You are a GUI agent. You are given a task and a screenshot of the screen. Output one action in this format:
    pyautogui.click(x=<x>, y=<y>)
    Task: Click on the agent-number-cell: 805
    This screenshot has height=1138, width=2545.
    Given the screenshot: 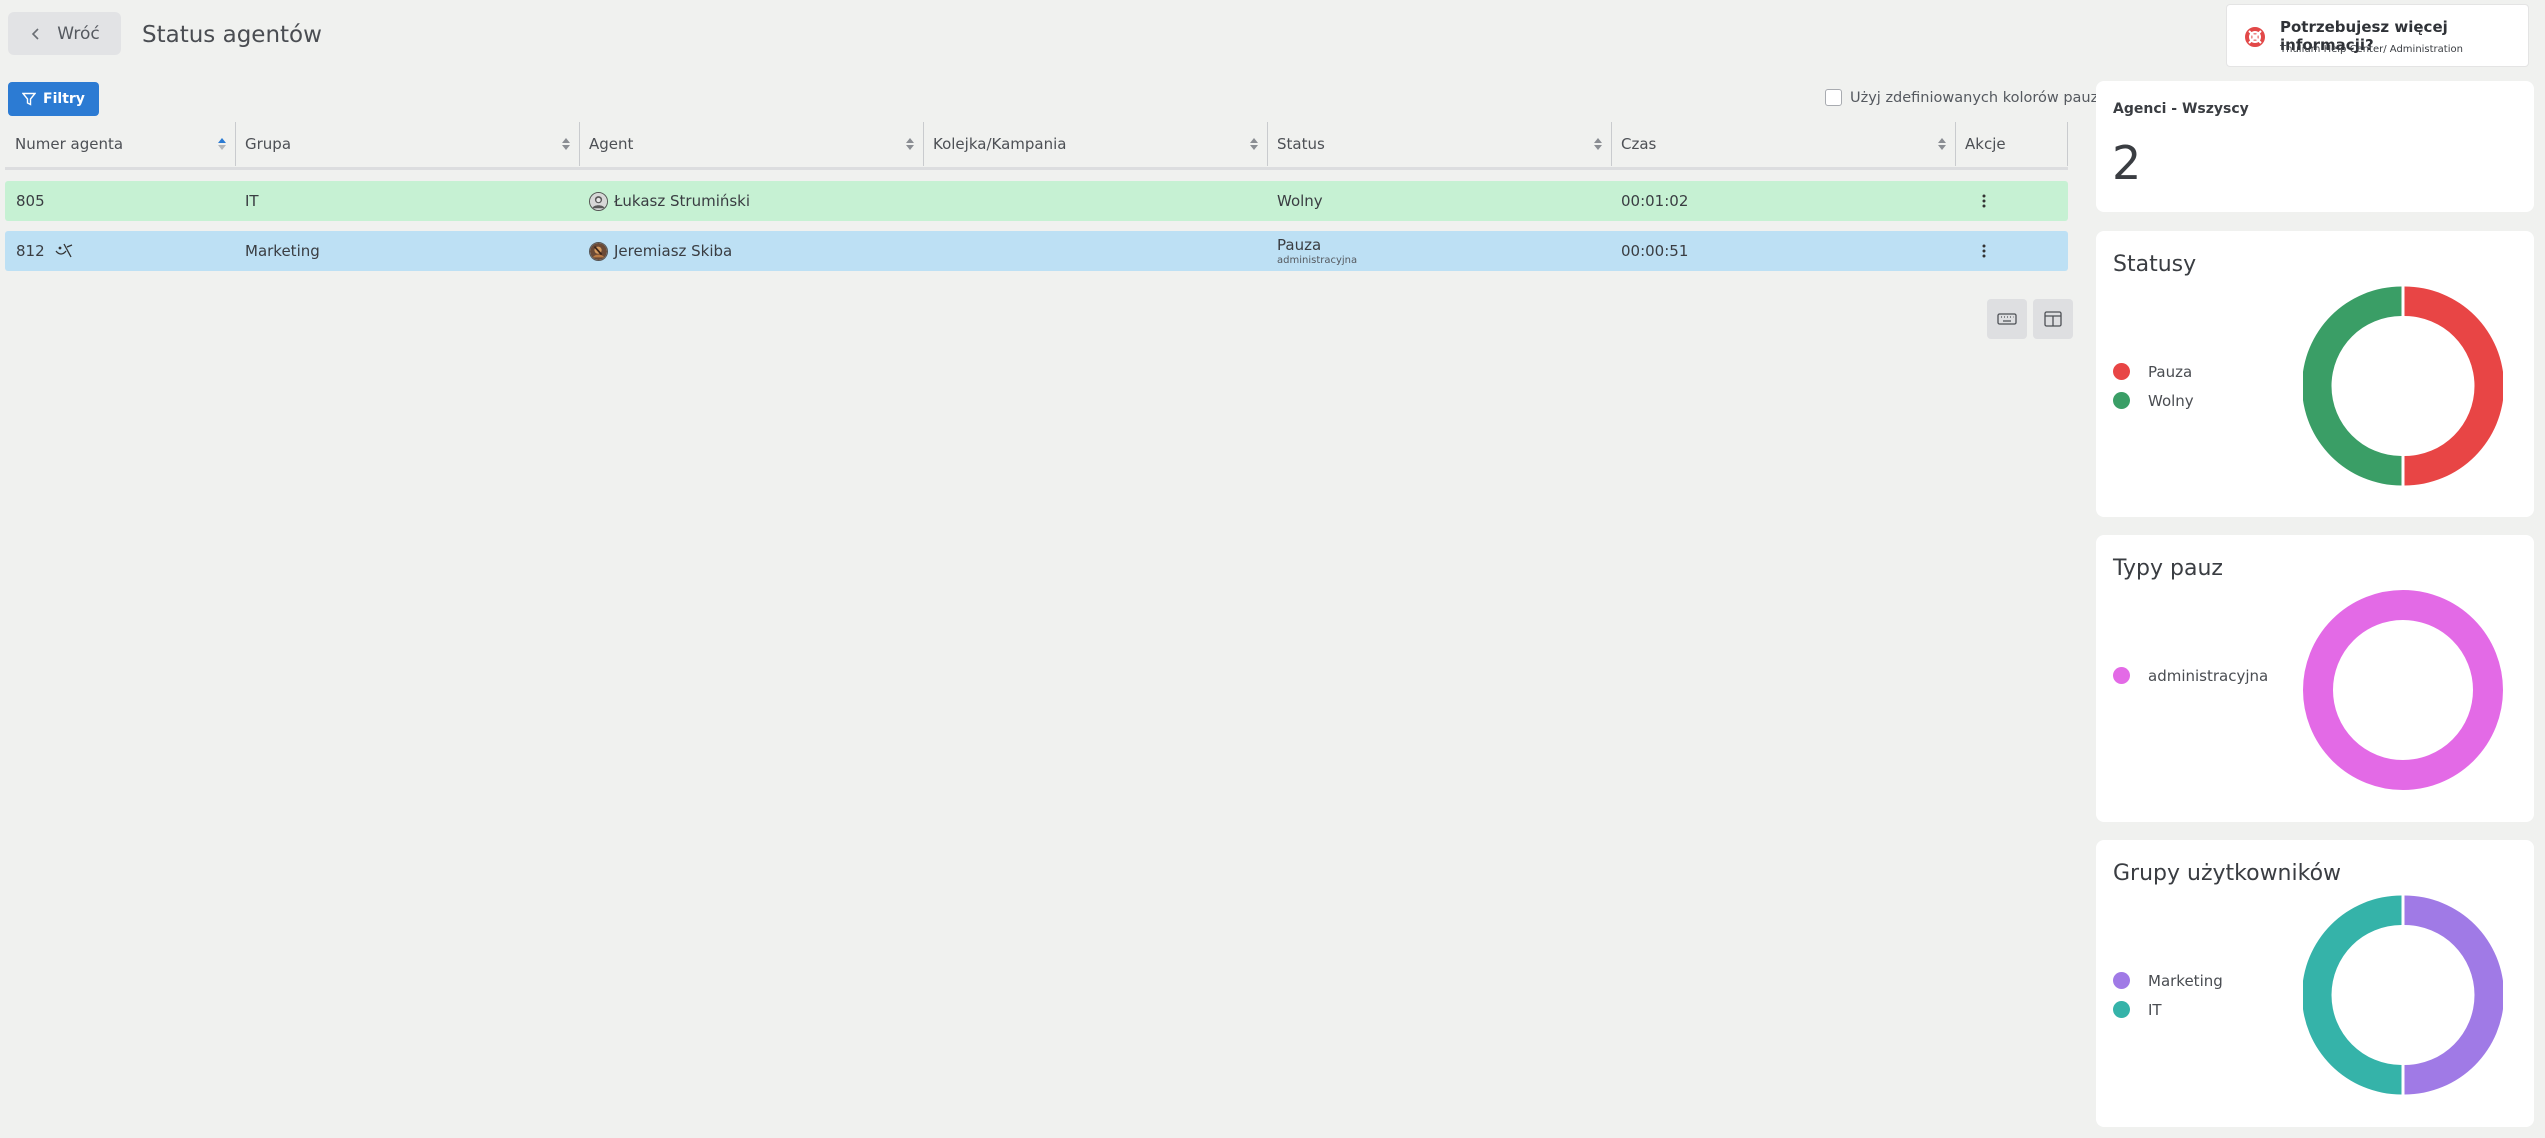 What is the action you would take?
    pyautogui.click(x=30, y=201)
    